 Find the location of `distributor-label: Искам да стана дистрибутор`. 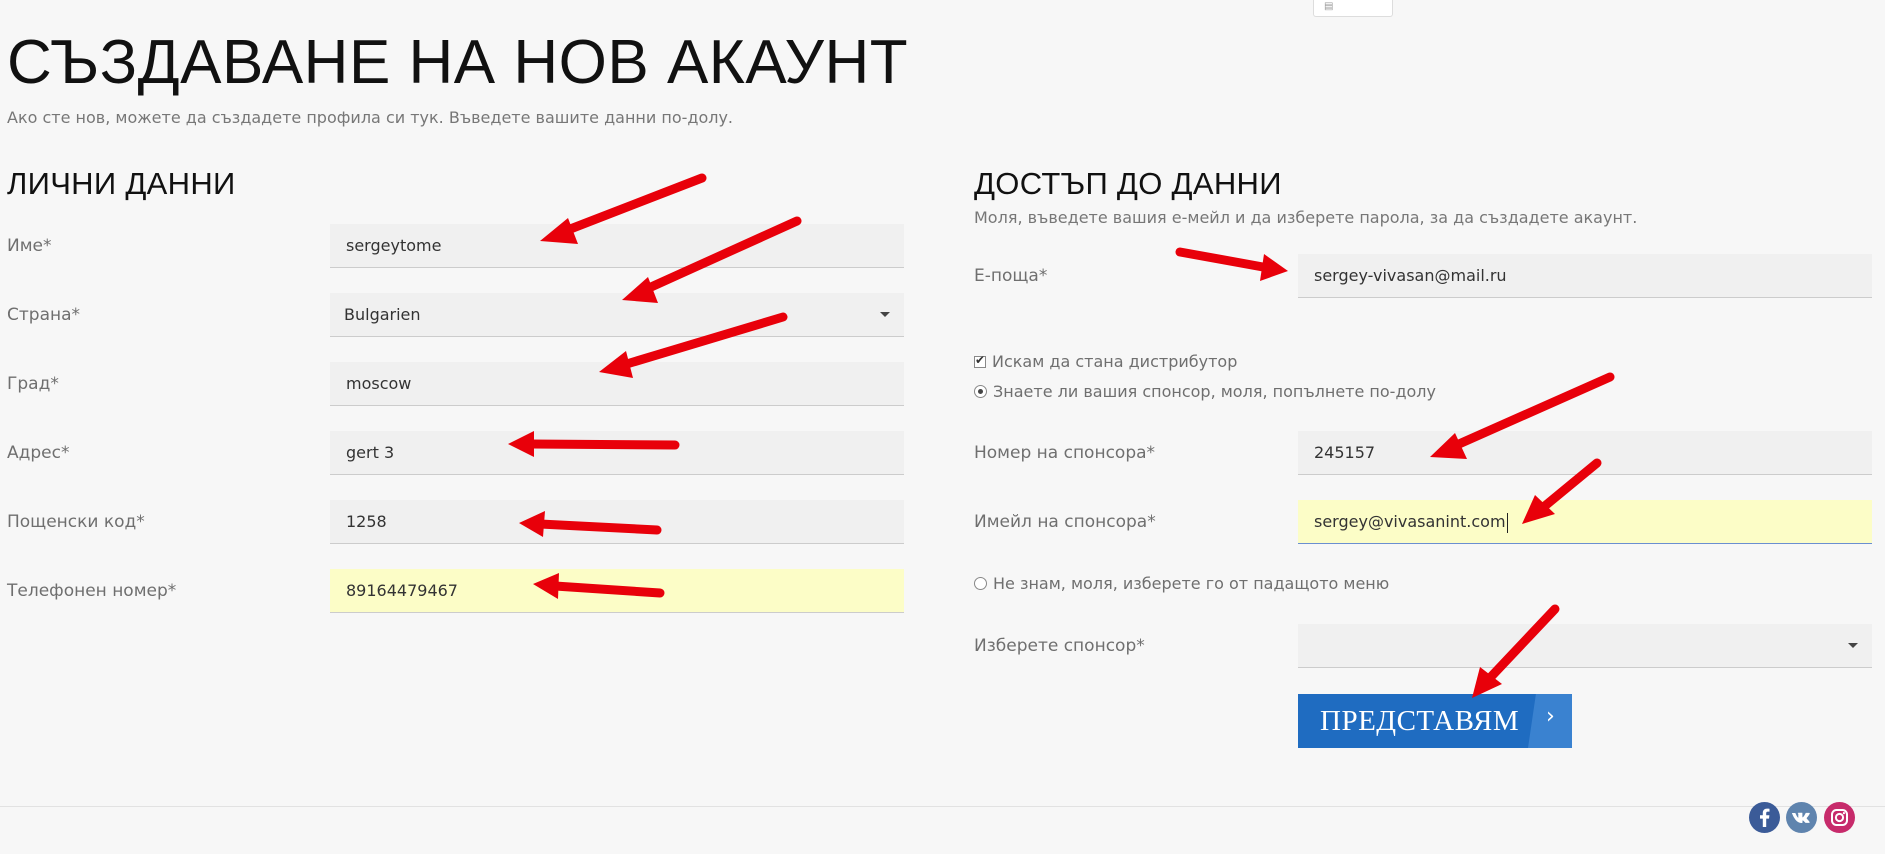

distributor-label: Искам да стана дистрибутор is located at coordinates (1115, 361).